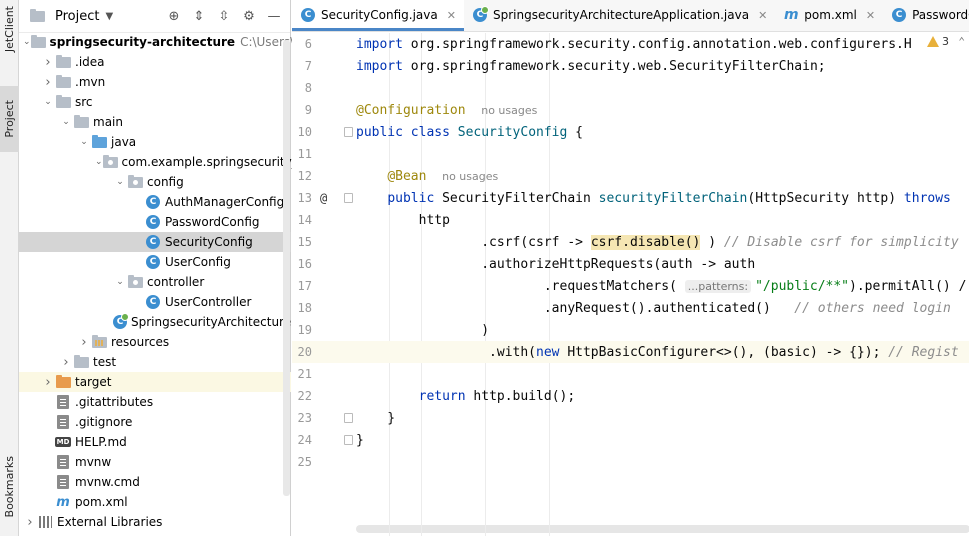 This screenshot has height=536, width=969. Describe the element at coordinates (630, 220) in the screenshot. I see `code-line: 14 http` at that location.